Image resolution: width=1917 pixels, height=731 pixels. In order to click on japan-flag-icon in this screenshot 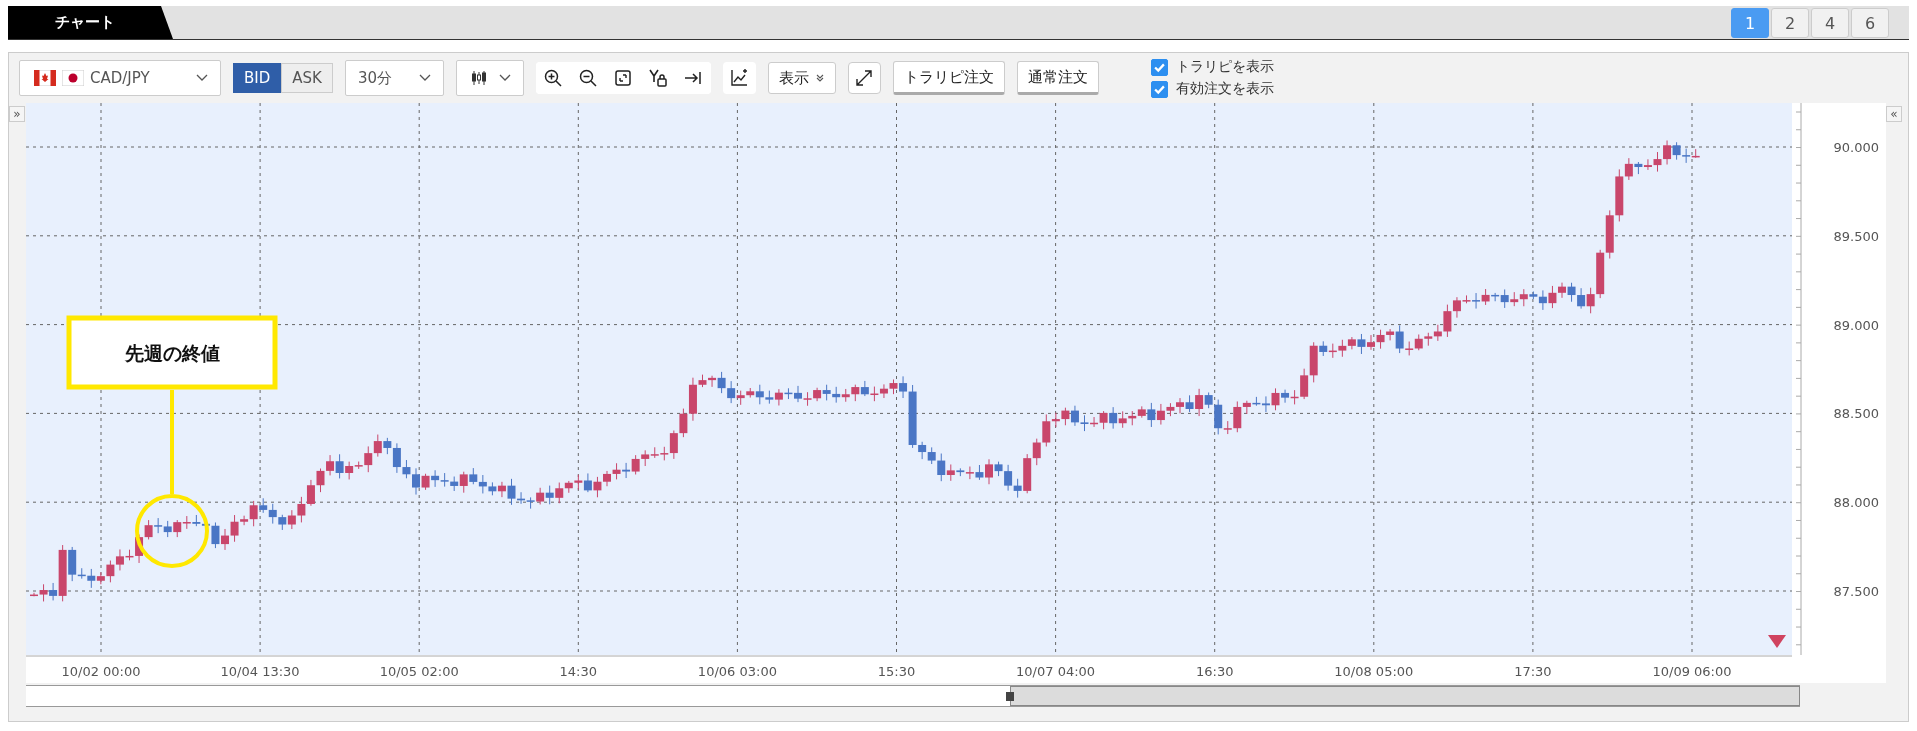, I will do `click(73, 78)`.